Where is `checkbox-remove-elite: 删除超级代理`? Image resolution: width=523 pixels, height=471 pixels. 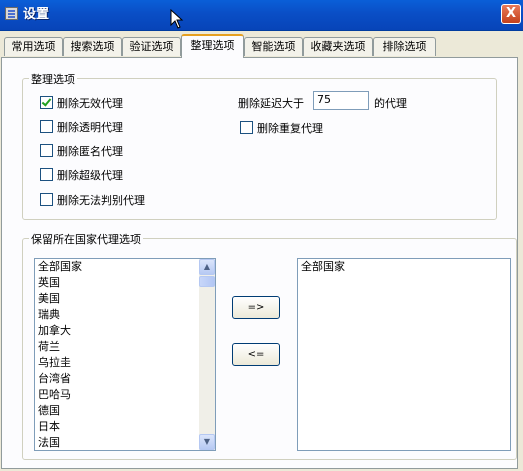
checkbox-remove-elite: 删除超级代理 is located at coordinates (81, 174).